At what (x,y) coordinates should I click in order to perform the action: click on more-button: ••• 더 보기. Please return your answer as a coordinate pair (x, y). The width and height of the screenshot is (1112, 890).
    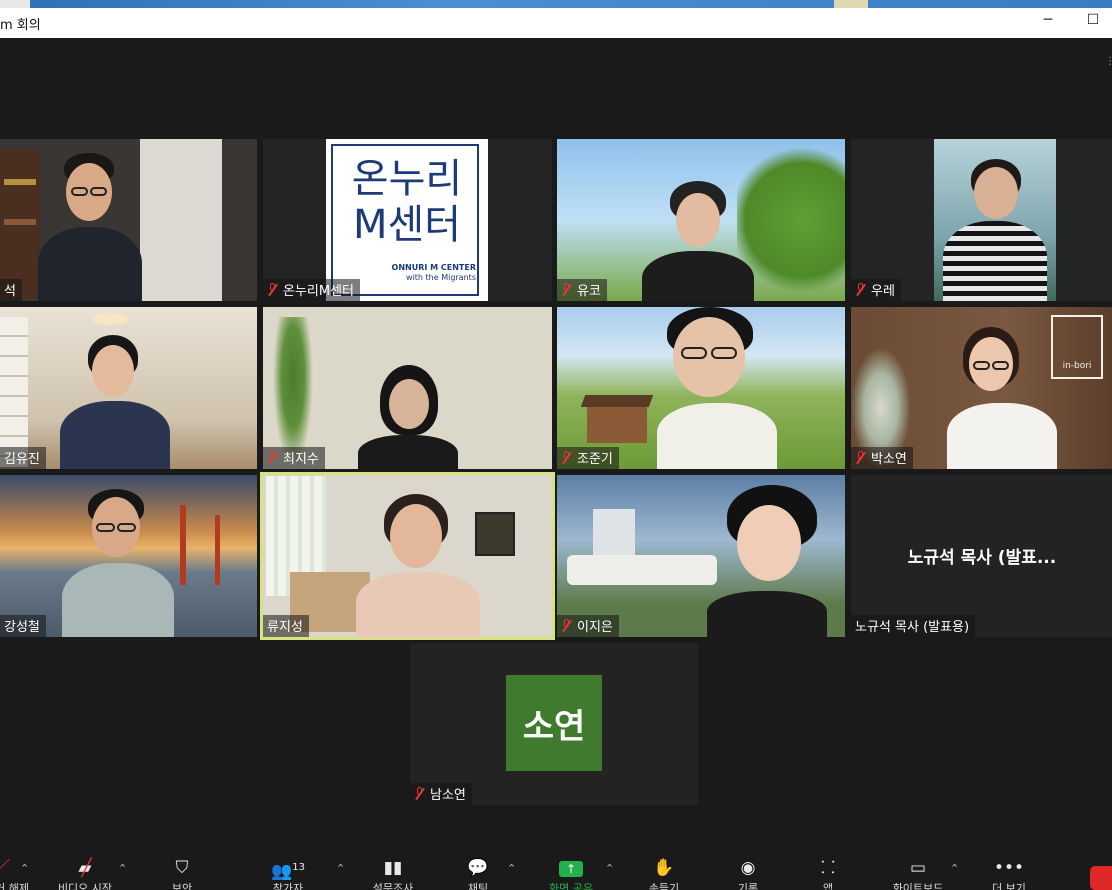
    Looking at the image, I should click on (1009, 874).